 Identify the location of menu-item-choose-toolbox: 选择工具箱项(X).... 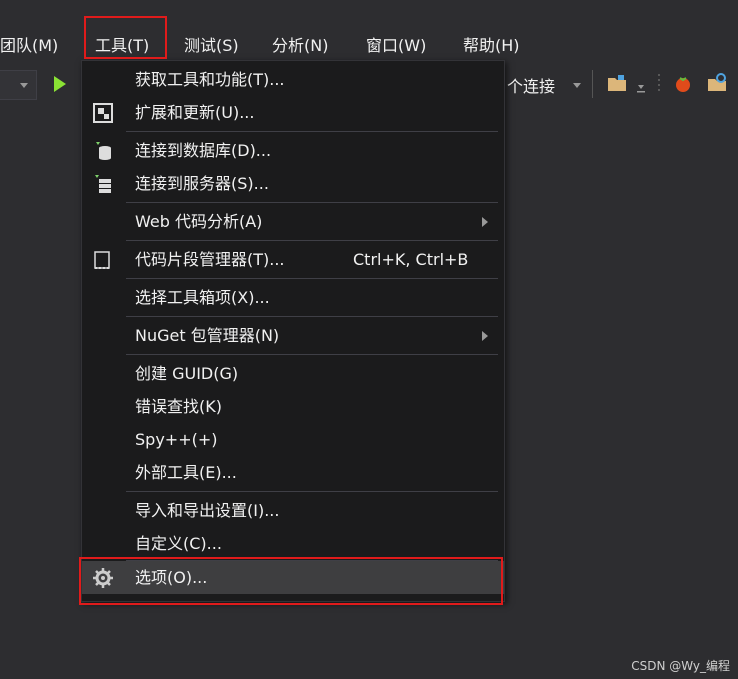
(293, 297).